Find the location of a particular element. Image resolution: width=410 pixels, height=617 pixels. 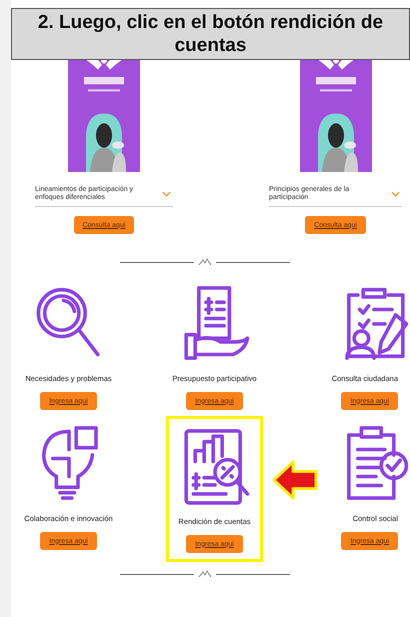

step-banner: 2. Luego, clic en el botón rendición de cuentas is located at coordinates (210, 34).